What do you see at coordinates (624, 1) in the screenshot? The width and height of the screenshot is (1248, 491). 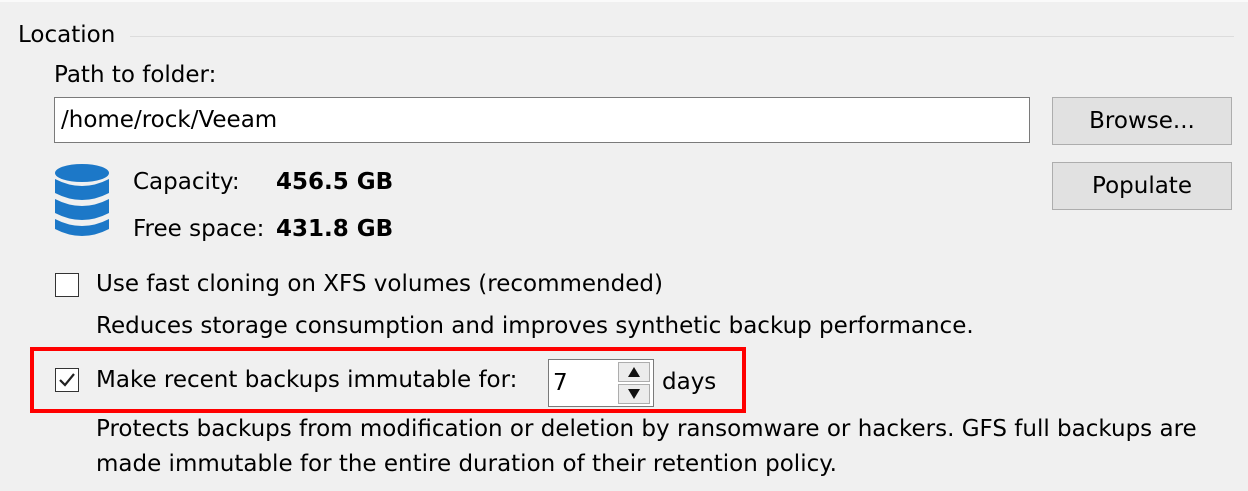 I see `window-top-edge` at bounding box center [624, 1].